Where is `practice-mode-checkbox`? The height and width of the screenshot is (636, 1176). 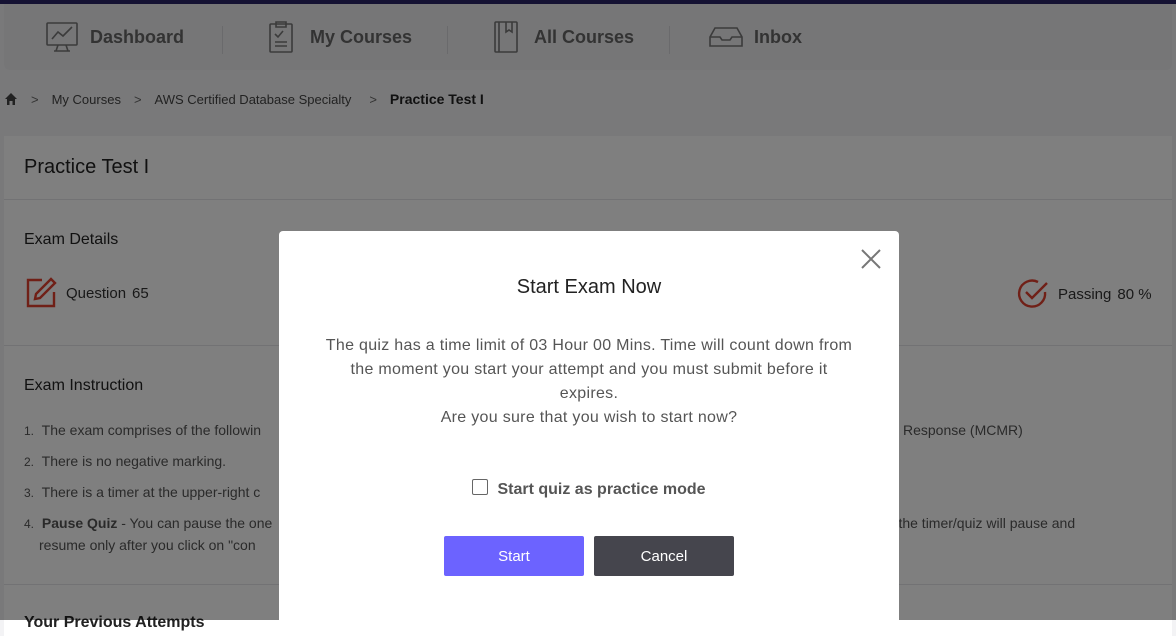
practice-mode-checkbox is located at coordinates (480, 487).